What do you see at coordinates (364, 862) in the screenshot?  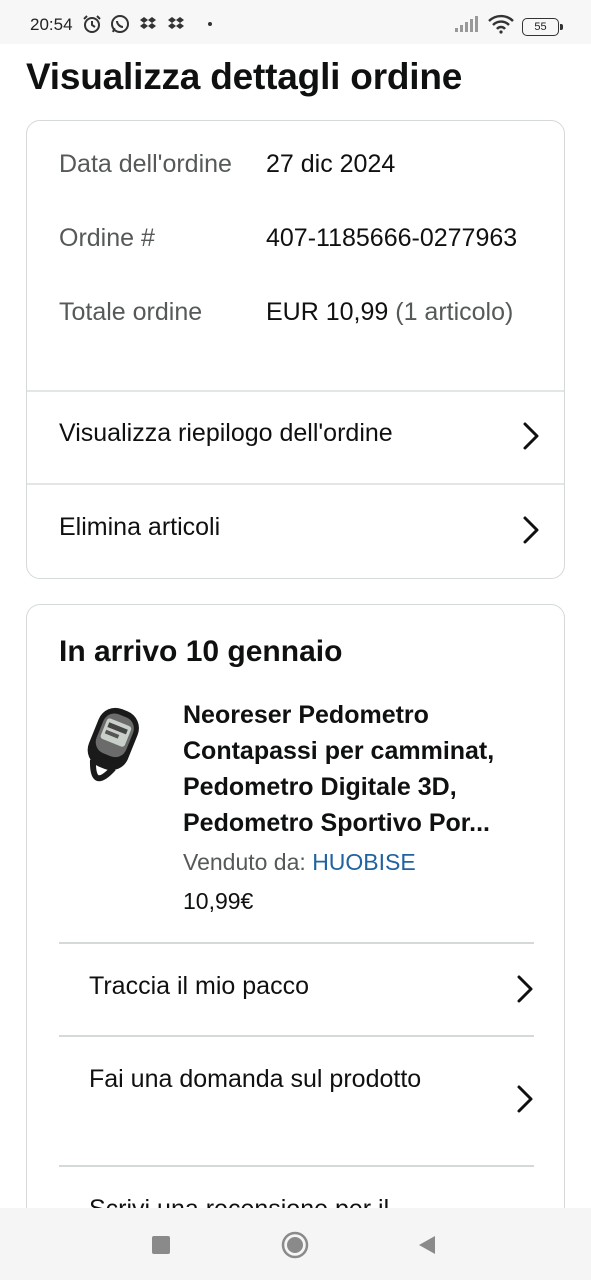 I see `seller-link: HUOBISE` at bounding box center [364, 862].